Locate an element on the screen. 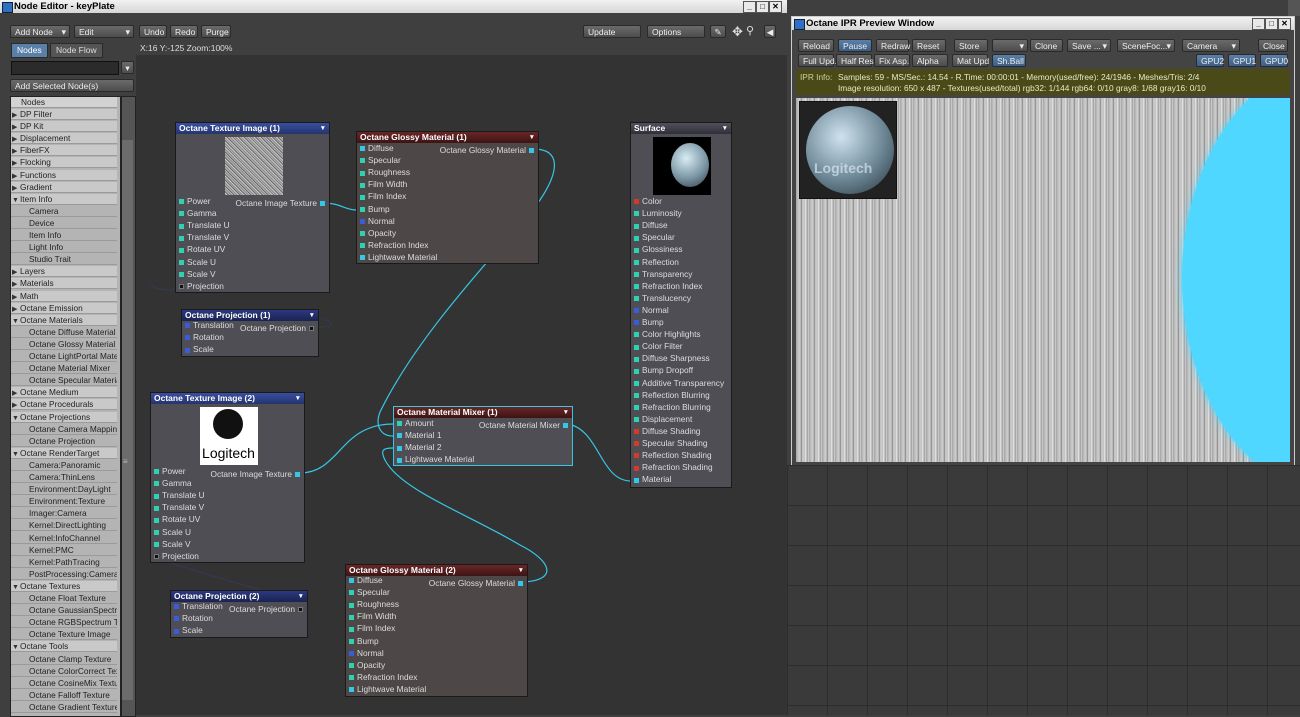  ipr-row1-button: Store is located at coordinates (971, 45).